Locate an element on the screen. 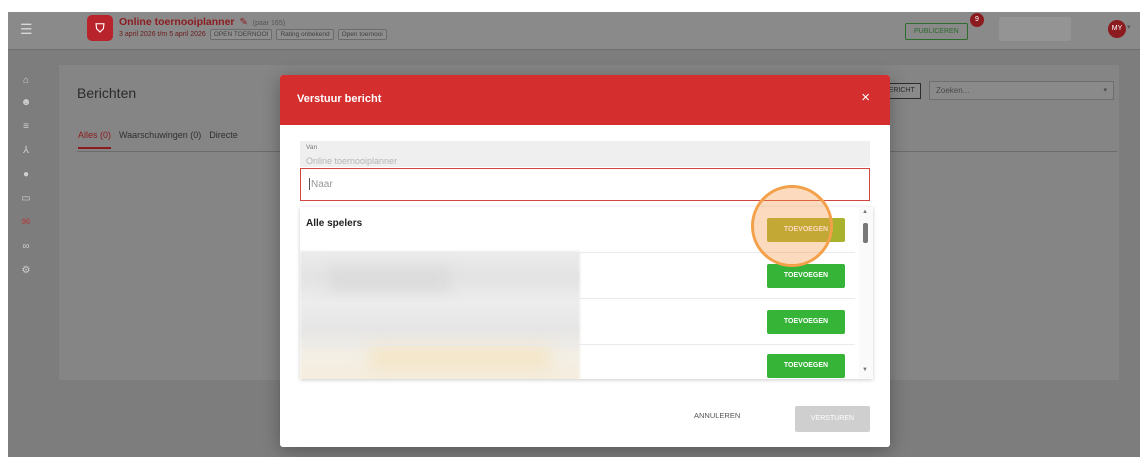 The image size is (1140, 457). rating-badge: Rating onbekend is located at coordinates (305, 34).